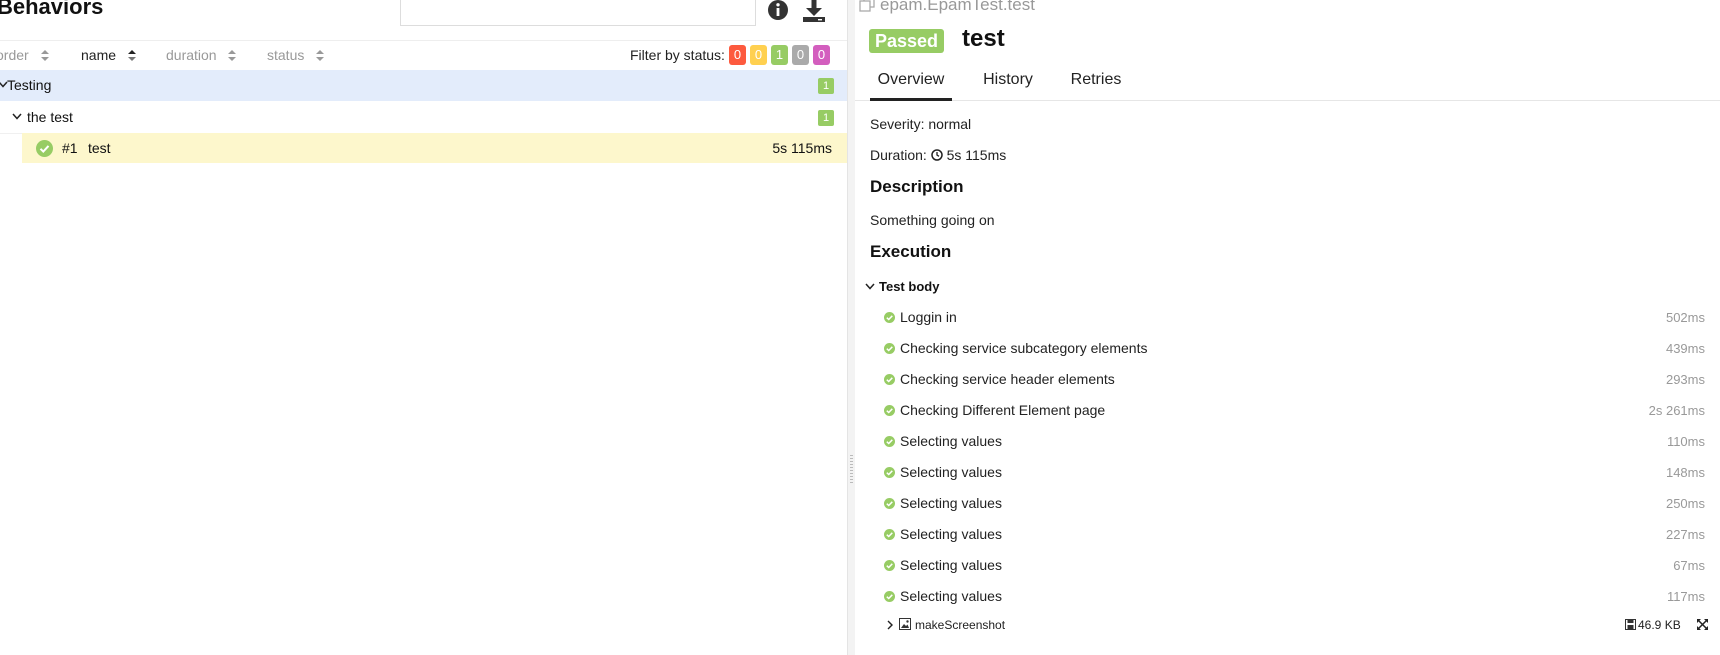 The height and width of the screenshot is (655, 1720). I want to click on filter-skipped-badge: 0, so click(800, 55).